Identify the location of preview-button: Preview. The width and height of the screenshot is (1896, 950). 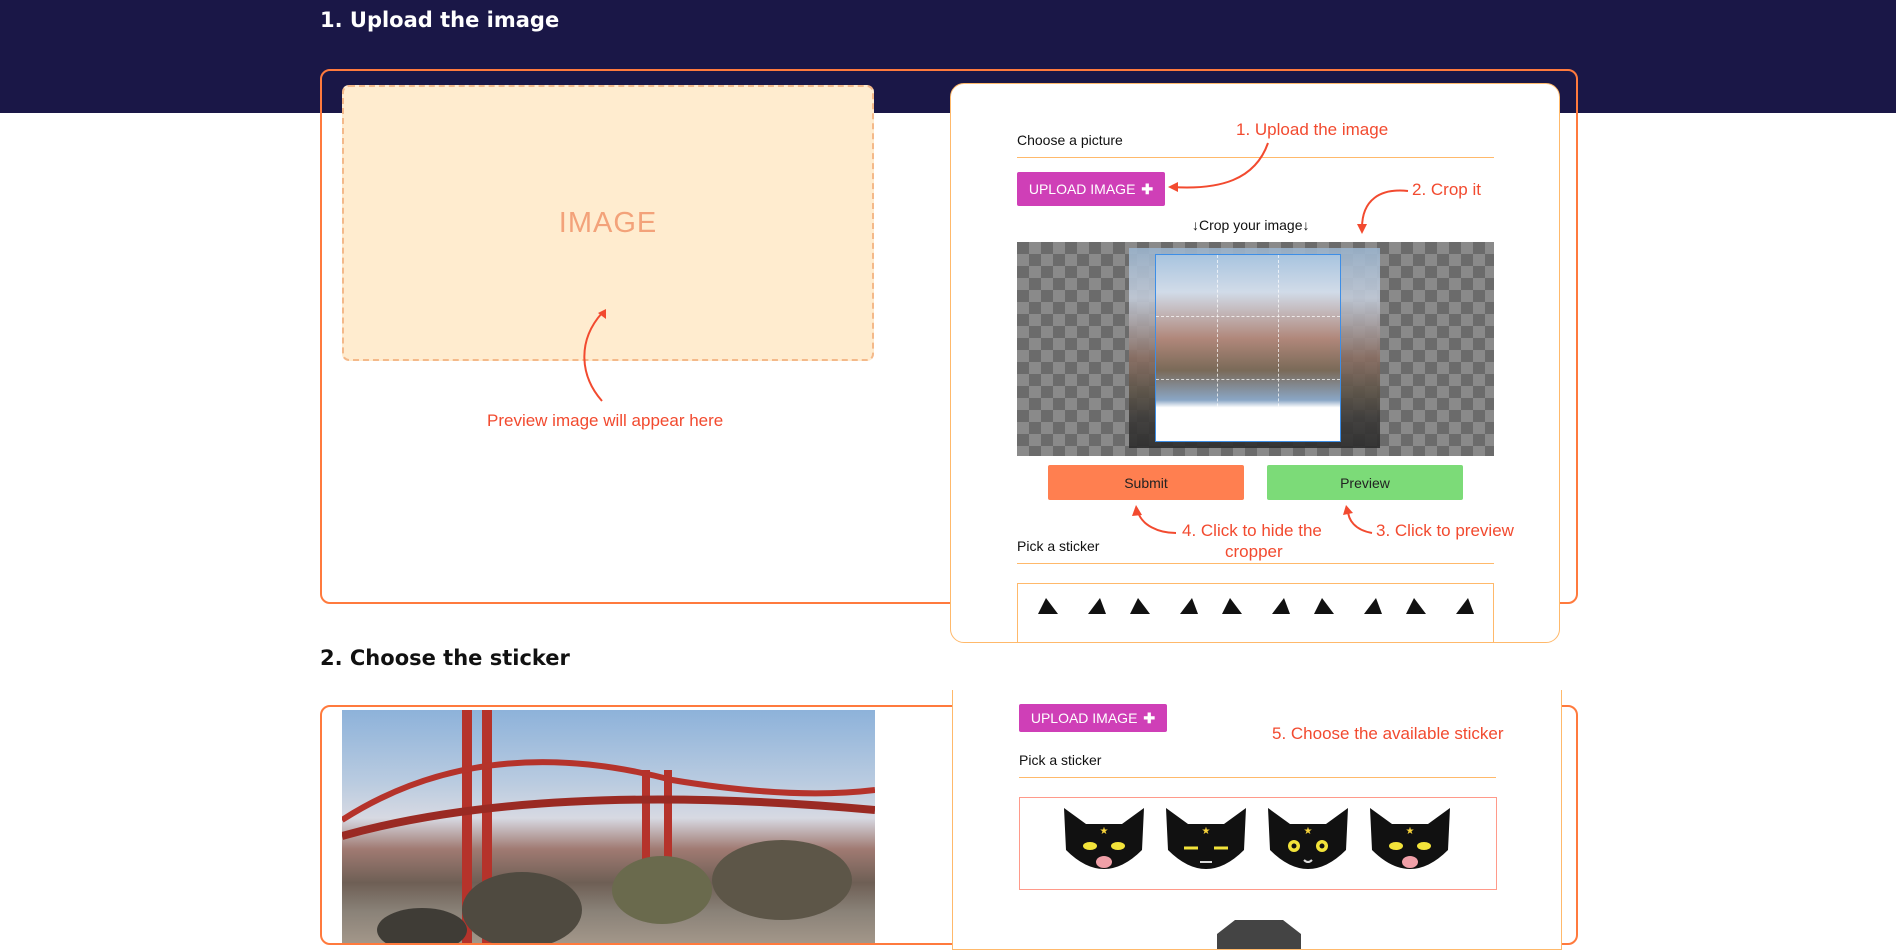
(1365, 482).